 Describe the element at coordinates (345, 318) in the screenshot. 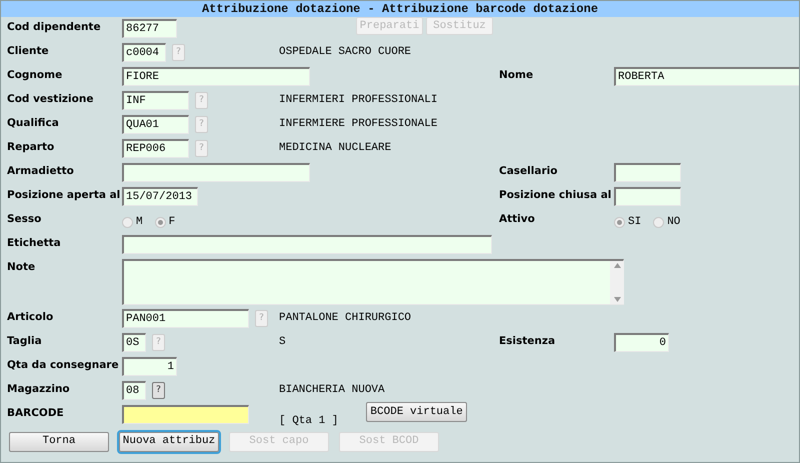

I see `description-text: PANTALONE CHIRURGICO` at that location.